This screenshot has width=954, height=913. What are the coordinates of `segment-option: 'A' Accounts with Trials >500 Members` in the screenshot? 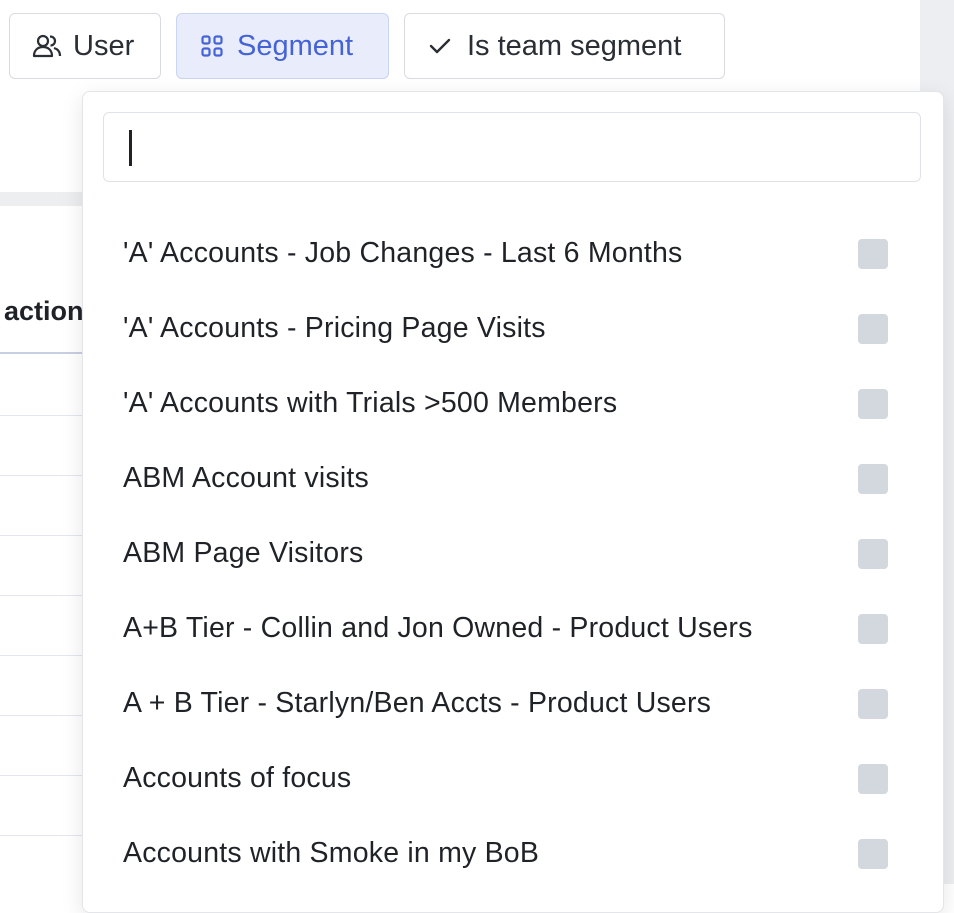 It's located at (513, 403).